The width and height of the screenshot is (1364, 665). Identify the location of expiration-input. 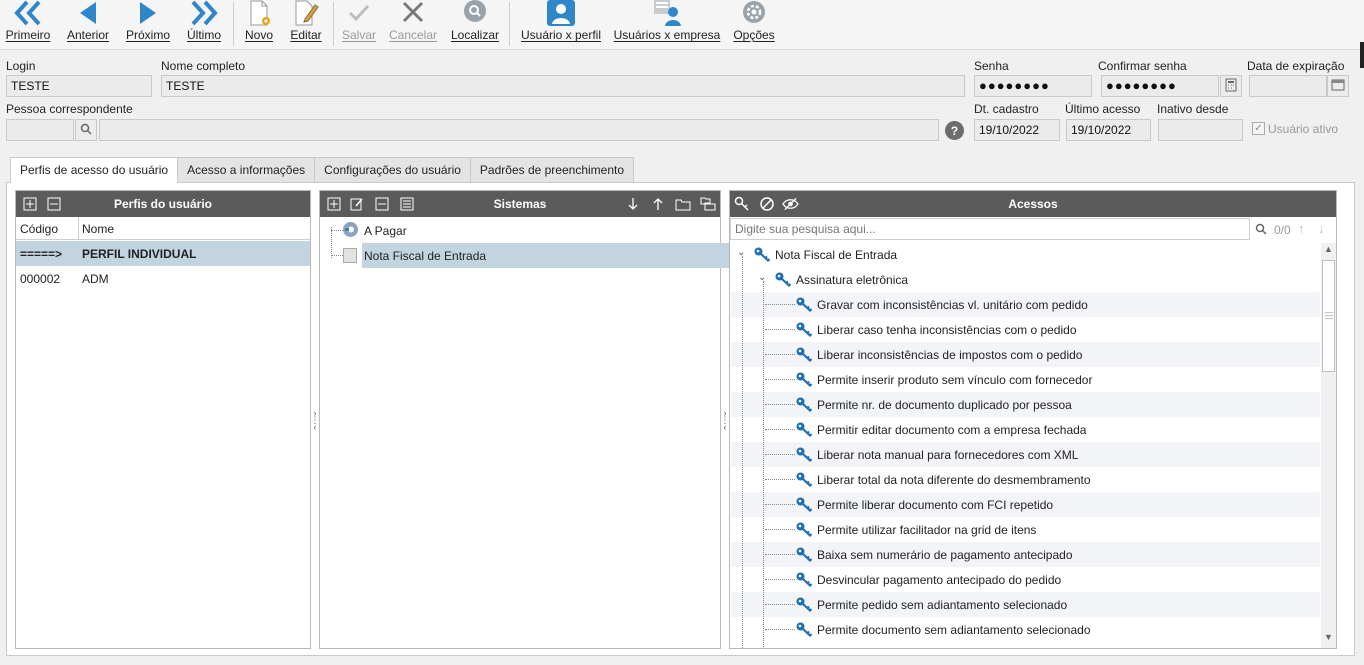
(1288, 86).